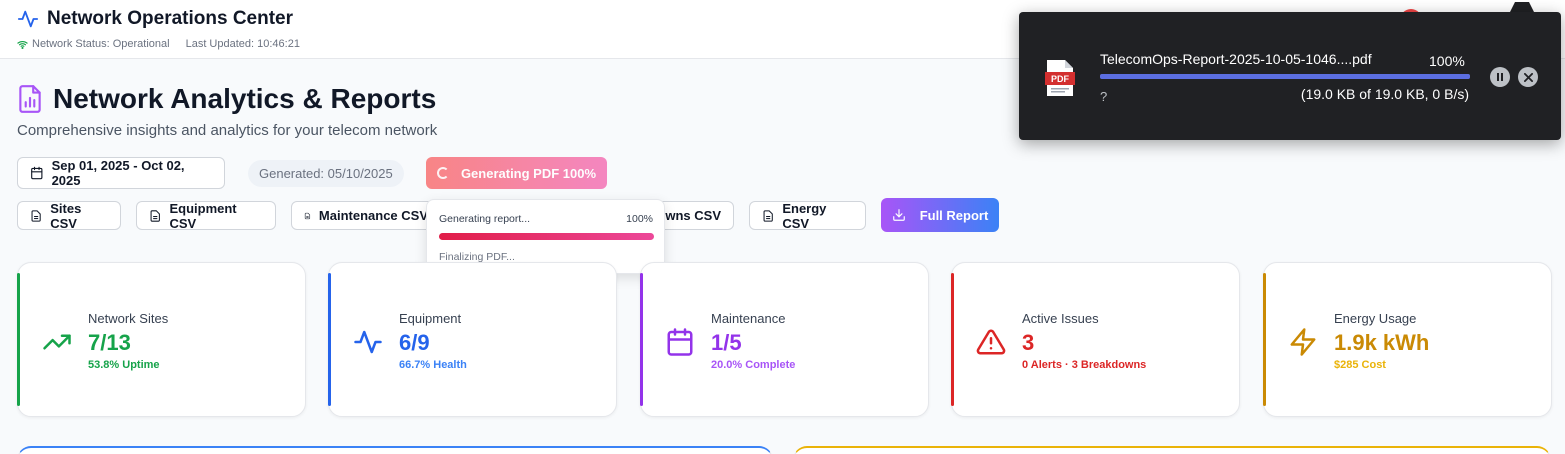 The width and height of the screenshot is (1565, 454). What do you see at coordinates (170, 18) in the screenshot?
I see `app-title: Network Operations Center` at bounding box center [170, 18].